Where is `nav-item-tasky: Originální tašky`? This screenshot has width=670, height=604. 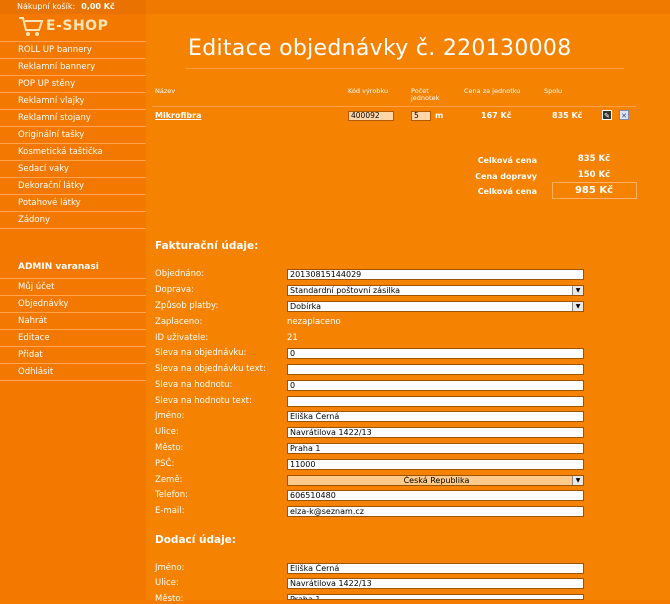
nav-item-tasky: Originální tašky is located at coordinates (73, 135).